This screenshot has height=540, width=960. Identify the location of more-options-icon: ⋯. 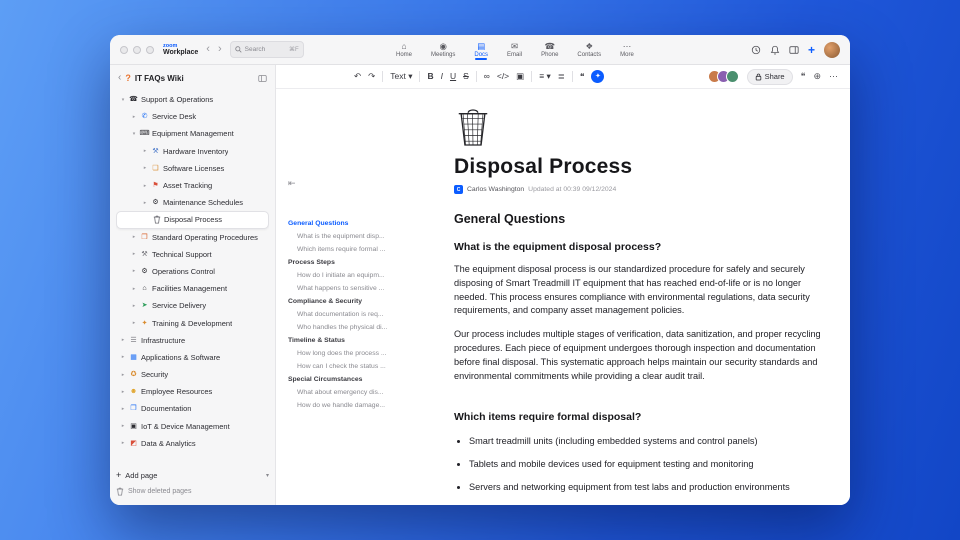
(833, 76).